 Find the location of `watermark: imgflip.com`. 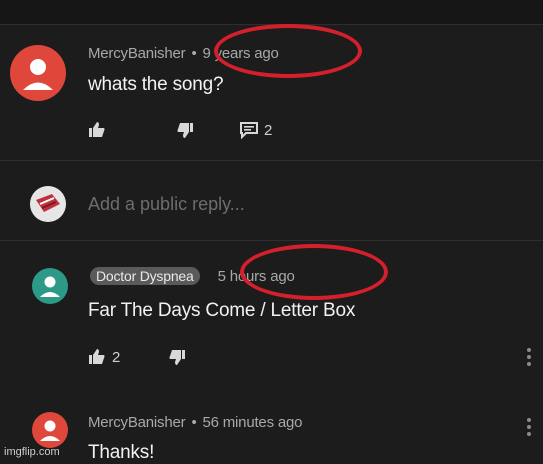

watermark: imgflip.com is located at coordinates (32, 452).